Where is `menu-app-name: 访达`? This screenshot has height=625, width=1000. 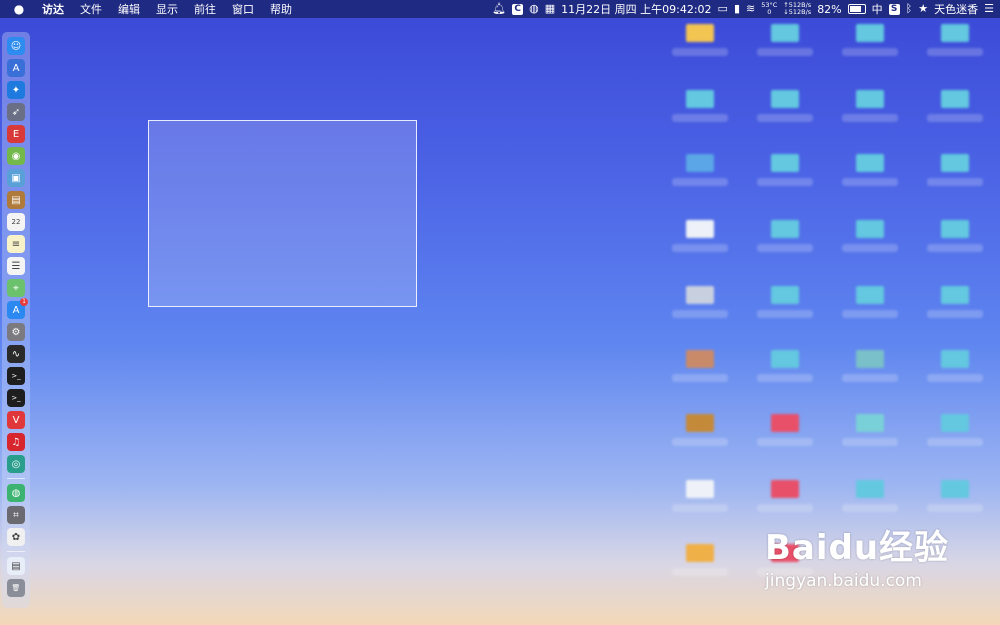 menu-app-name: 访达 is located at coordinates (53, 9).